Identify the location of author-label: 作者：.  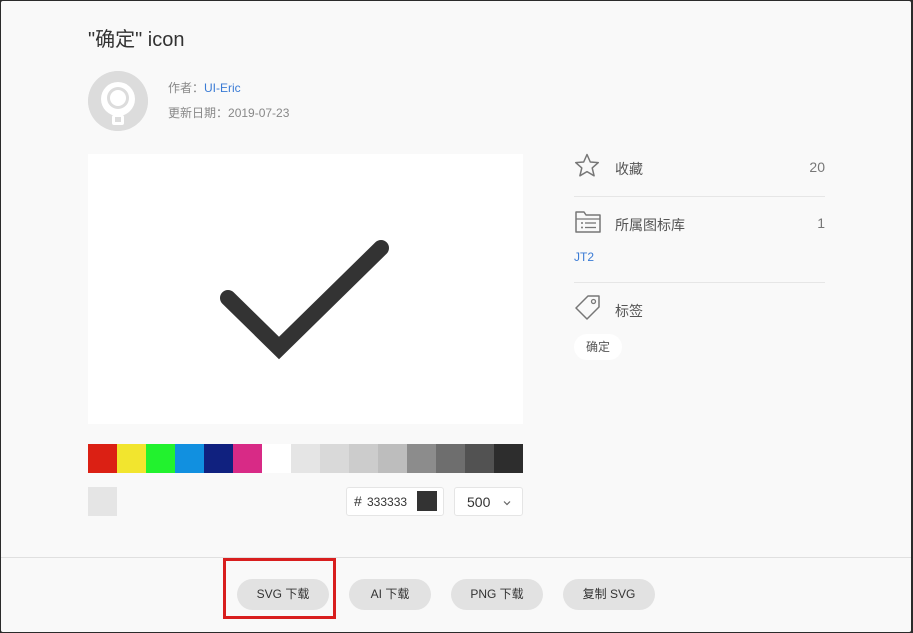
(186, 88).